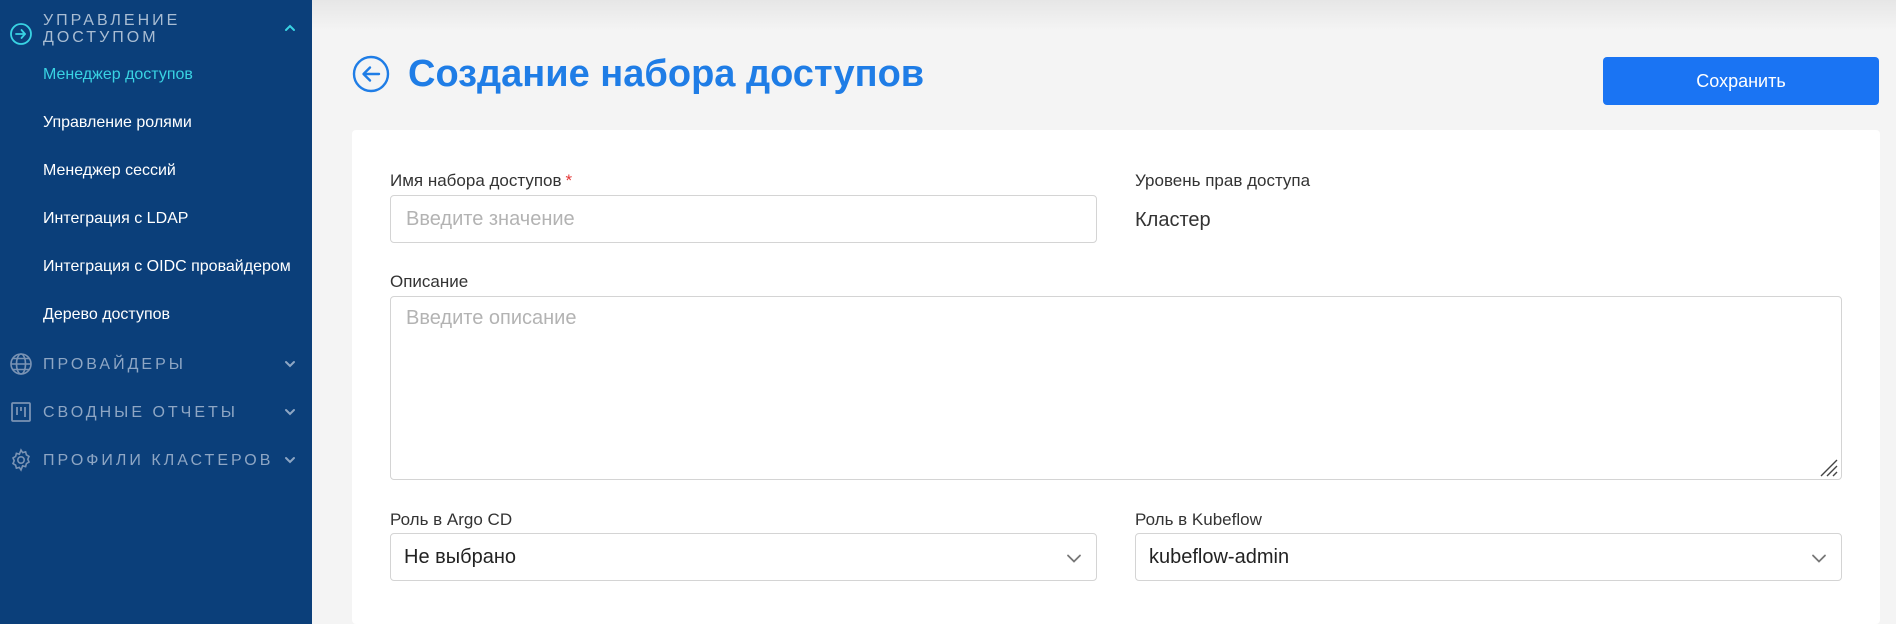 This screenshot has height=624, width=1896. I want to click on argo-role-value: Не выбрано, so click(460, 557).